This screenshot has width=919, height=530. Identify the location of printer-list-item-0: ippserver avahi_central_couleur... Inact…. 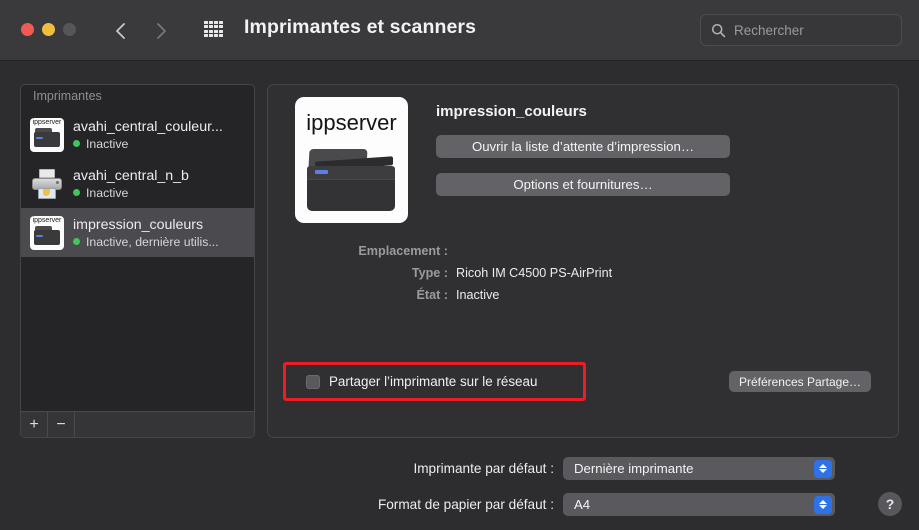
(137, 134).